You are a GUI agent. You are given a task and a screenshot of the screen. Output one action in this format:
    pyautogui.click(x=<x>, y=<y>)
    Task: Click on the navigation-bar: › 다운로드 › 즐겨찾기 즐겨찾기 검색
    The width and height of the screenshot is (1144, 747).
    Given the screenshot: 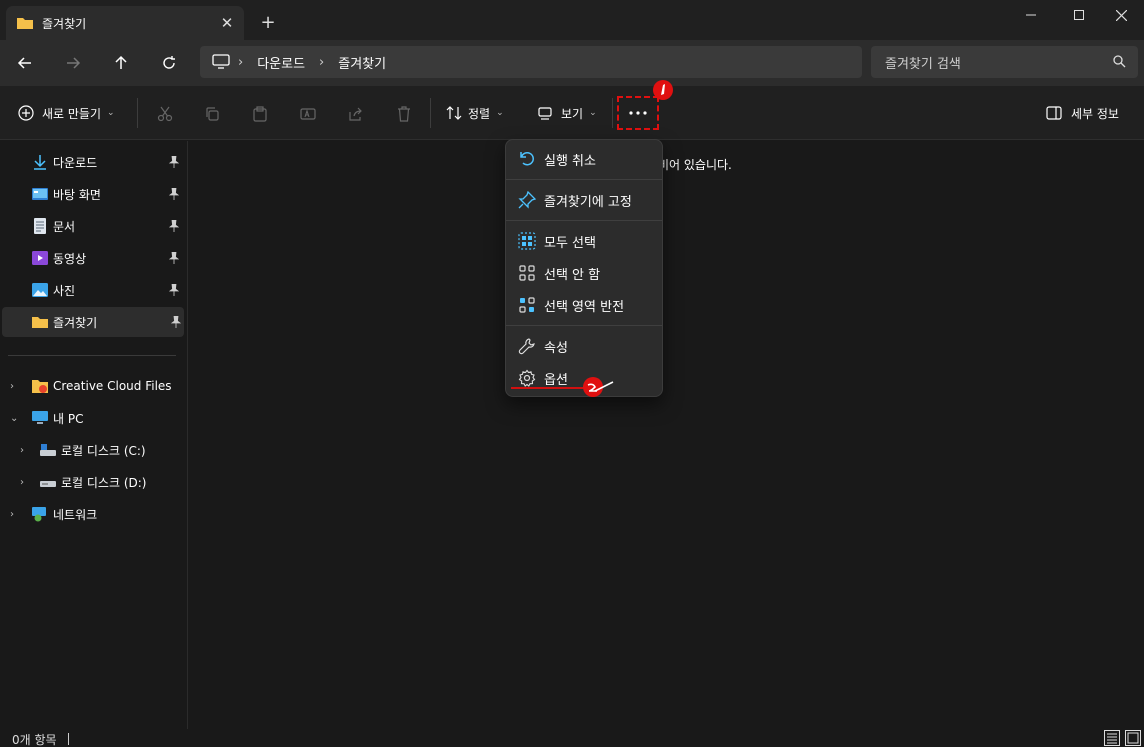 What is the action you would take?
    pyautogui.click(x=572, y=63)
    